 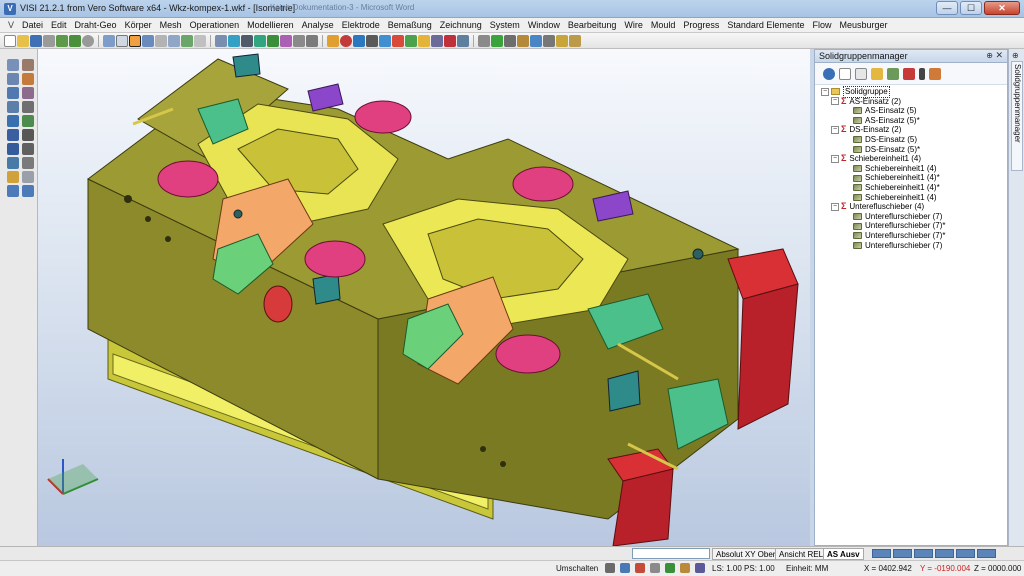 I want to click on umschalten-label: Umschalten, so click(x=577, y=568).